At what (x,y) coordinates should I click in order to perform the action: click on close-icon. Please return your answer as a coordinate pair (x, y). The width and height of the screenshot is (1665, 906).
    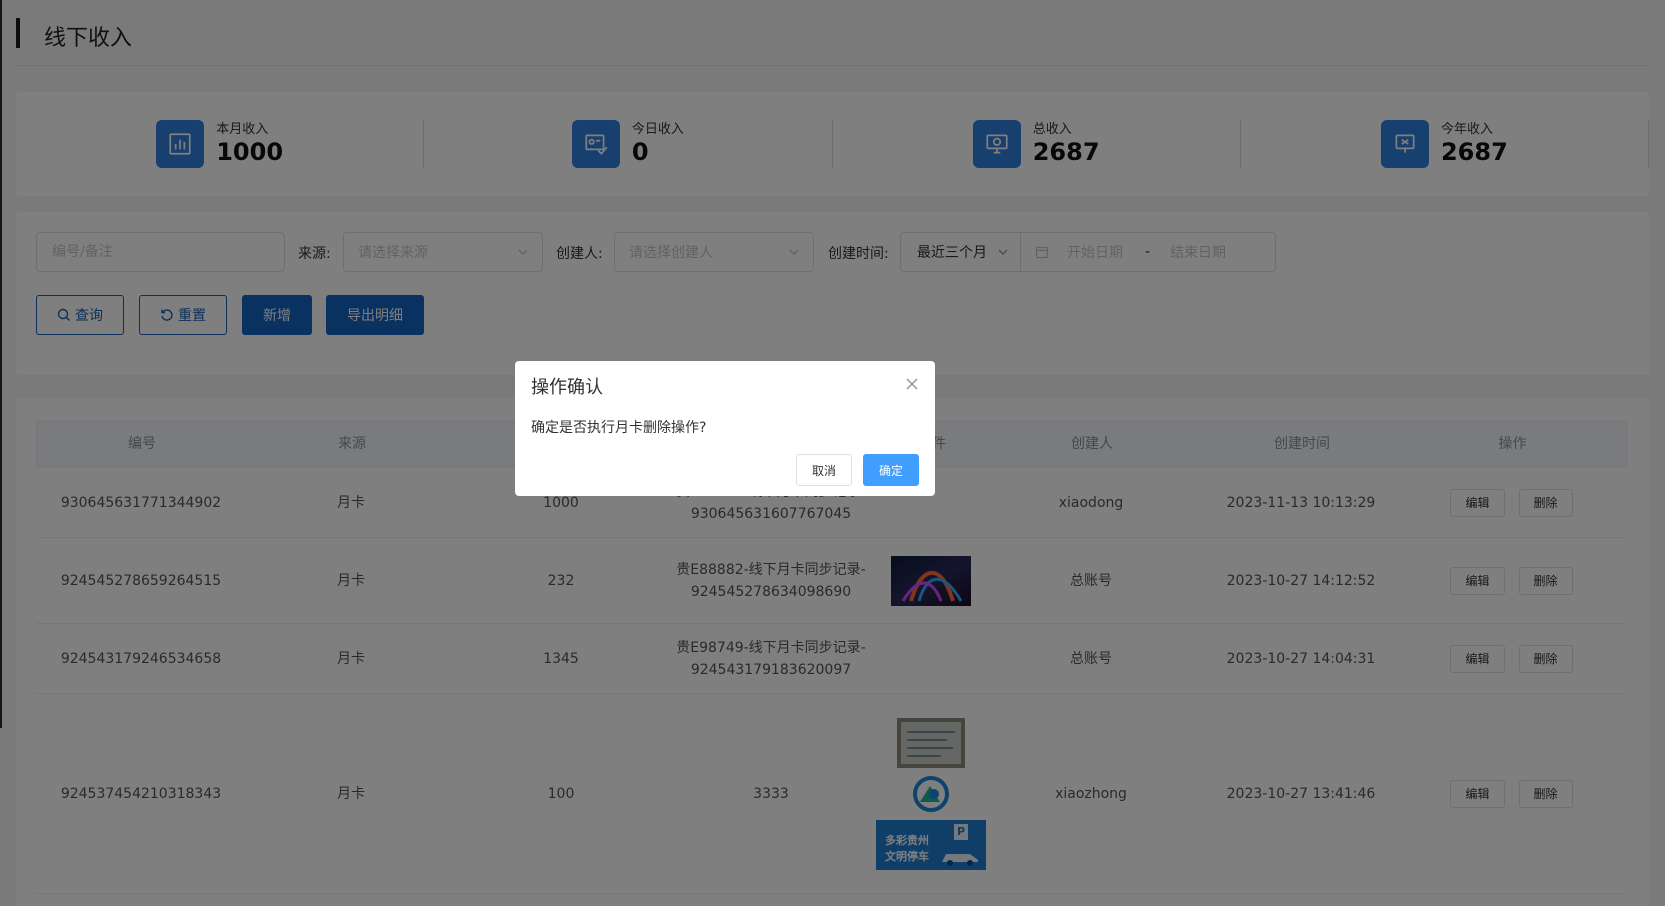
    Looking at the image, I should click on (912, 384).